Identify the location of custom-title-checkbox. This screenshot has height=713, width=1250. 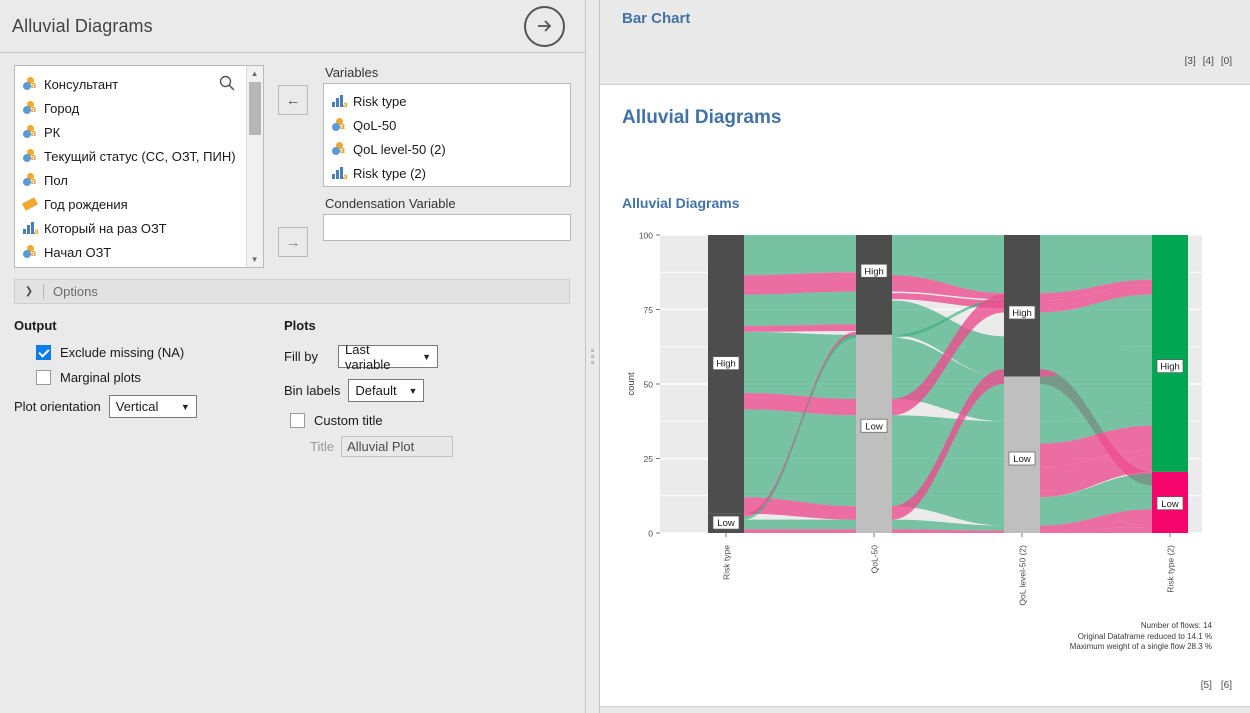
(297, 420).